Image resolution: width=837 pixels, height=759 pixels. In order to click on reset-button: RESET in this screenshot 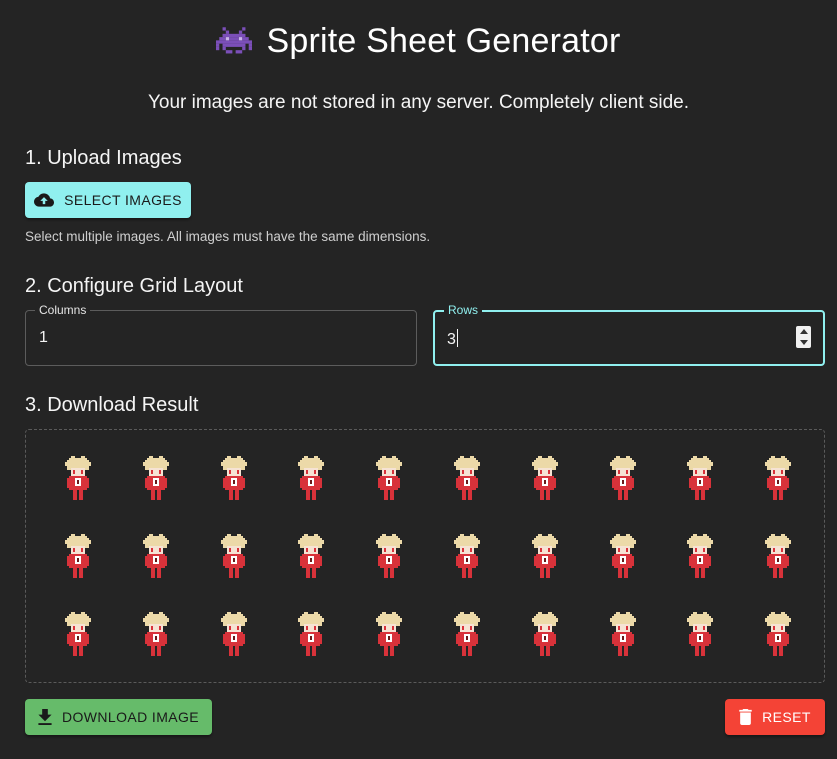, I will do `click(775, 717)`.